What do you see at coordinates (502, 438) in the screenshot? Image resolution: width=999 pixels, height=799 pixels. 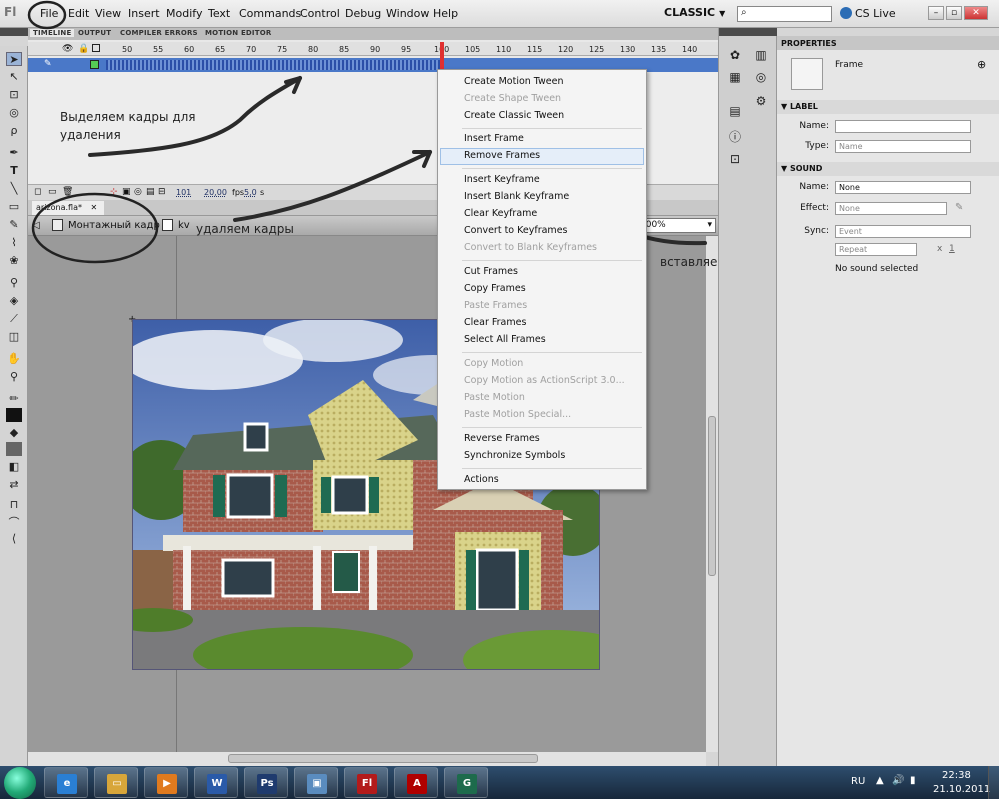 I see `menu-item-reverse-frames: Reverse Frames` at bounding box center [502, 438].